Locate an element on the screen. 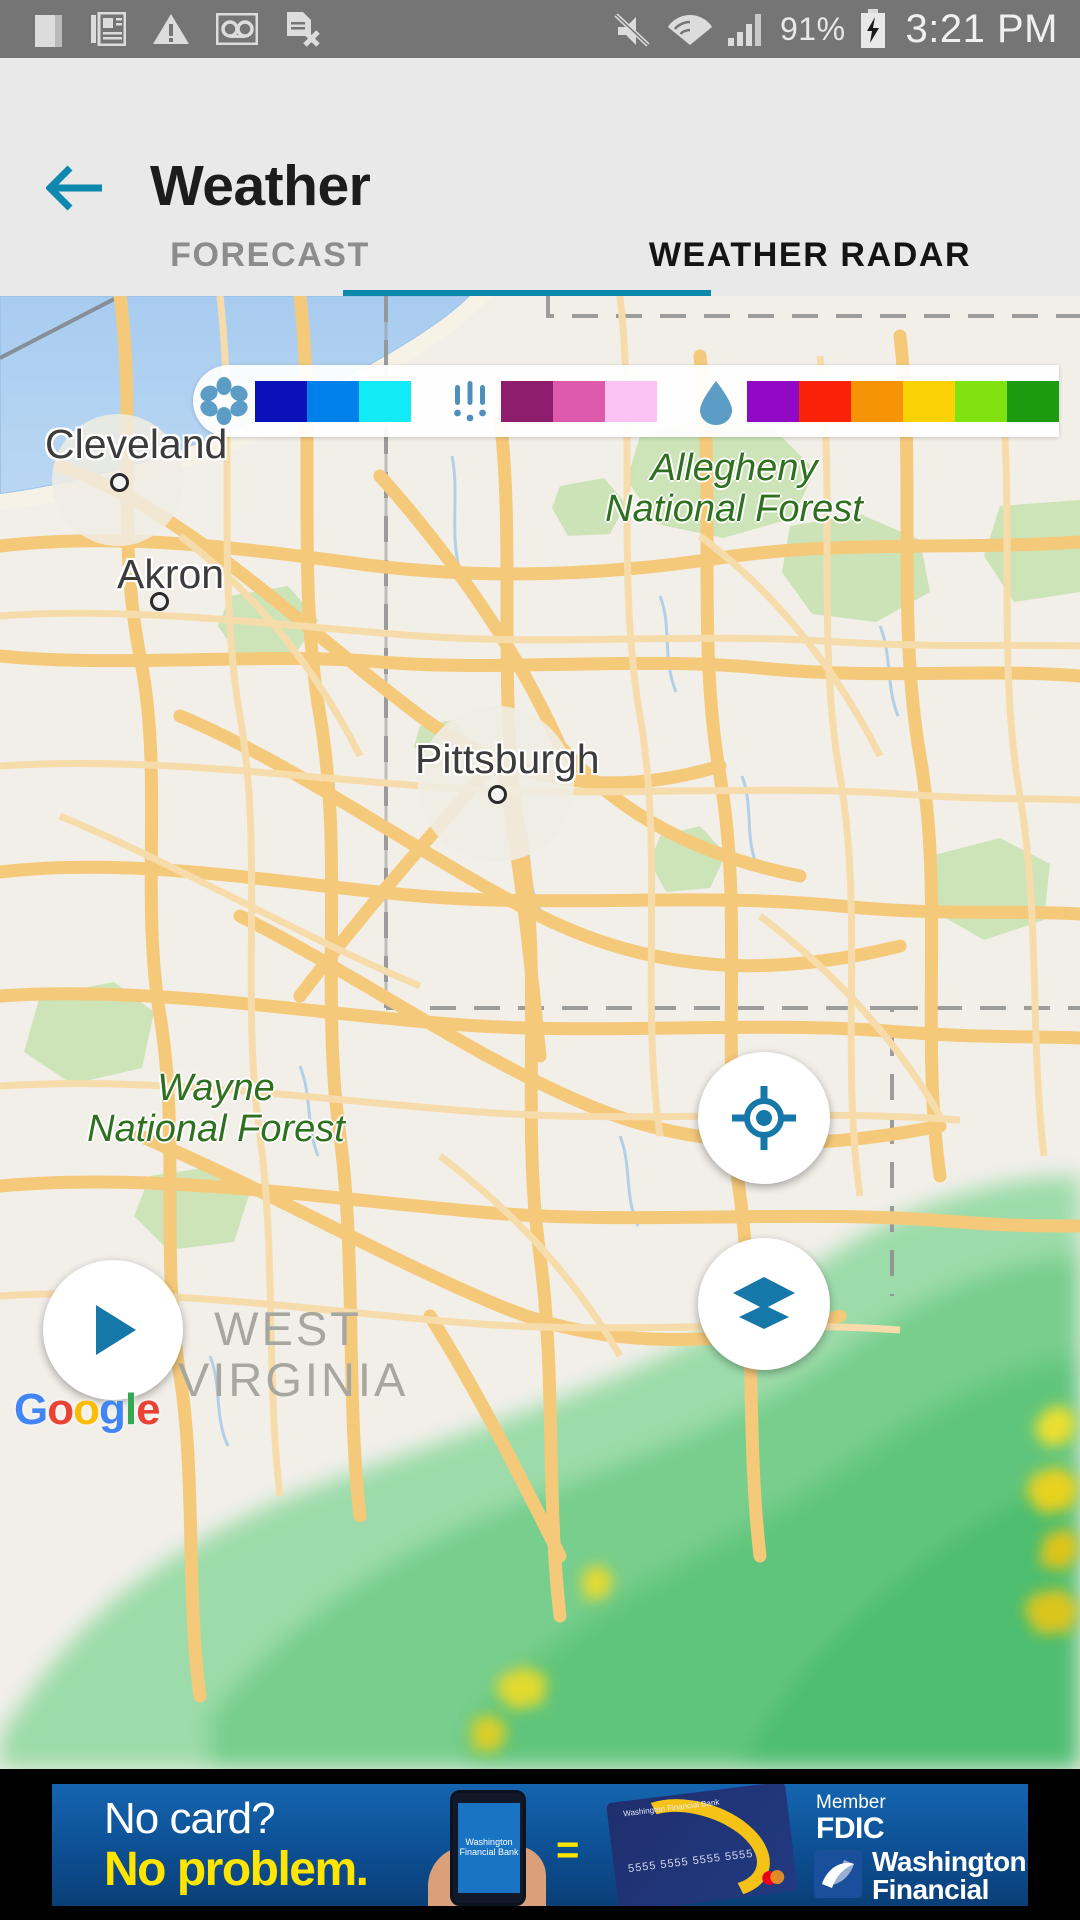  play-icon is located at coordinates (116, 1330).